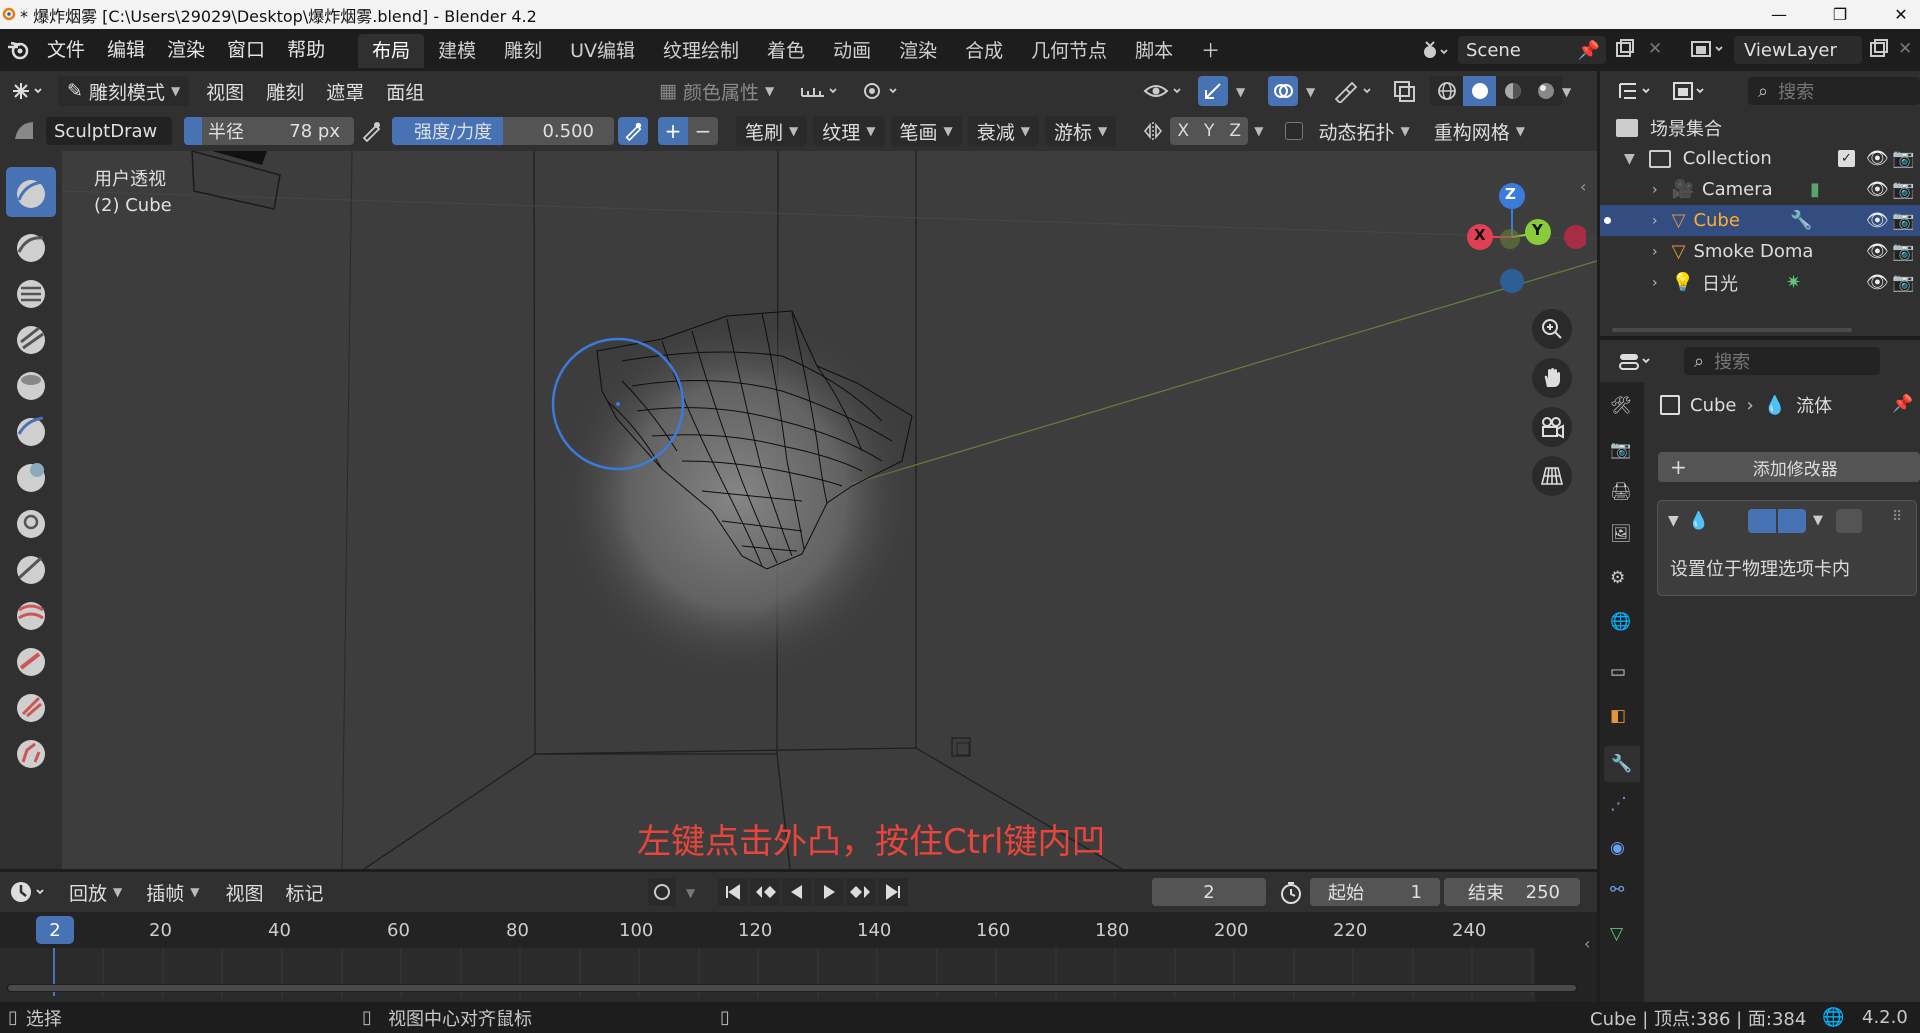 The height and width of the screenshot is (1033, 1920). What do you see at coordinates (821, 91) in the screenshot?
I see `symmetry-ruler-icon` at bounding box center [821, 91].